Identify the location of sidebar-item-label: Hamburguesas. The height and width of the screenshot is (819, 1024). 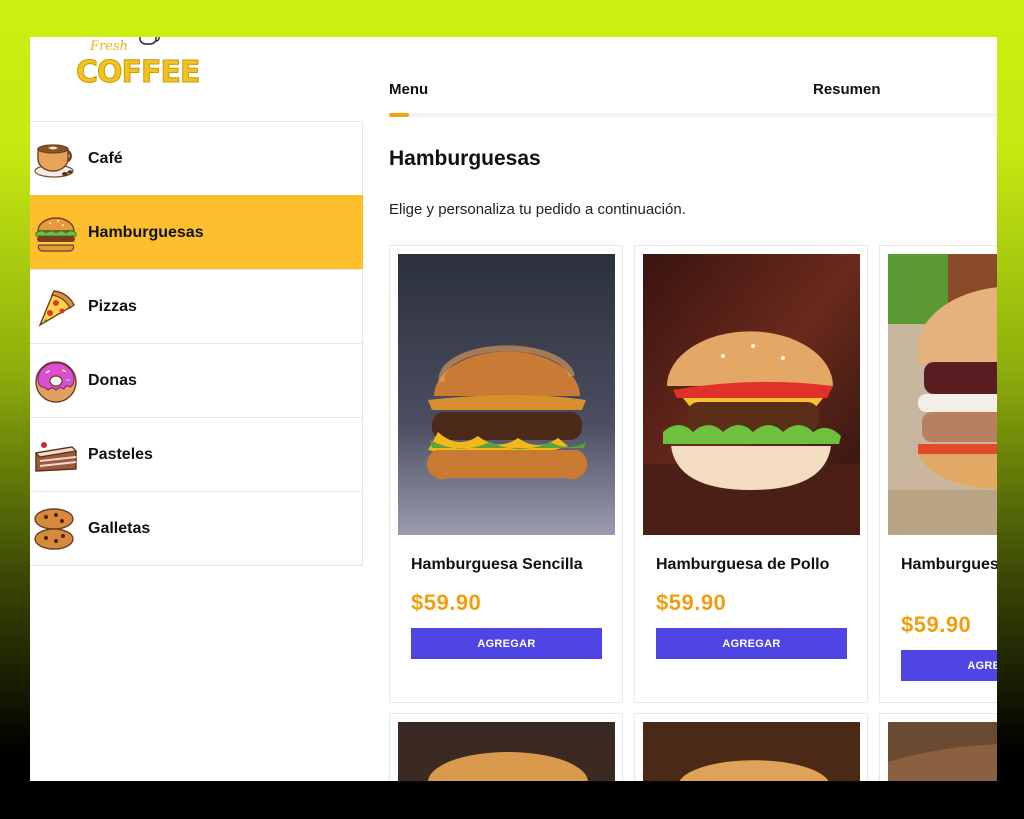
(146, 232).